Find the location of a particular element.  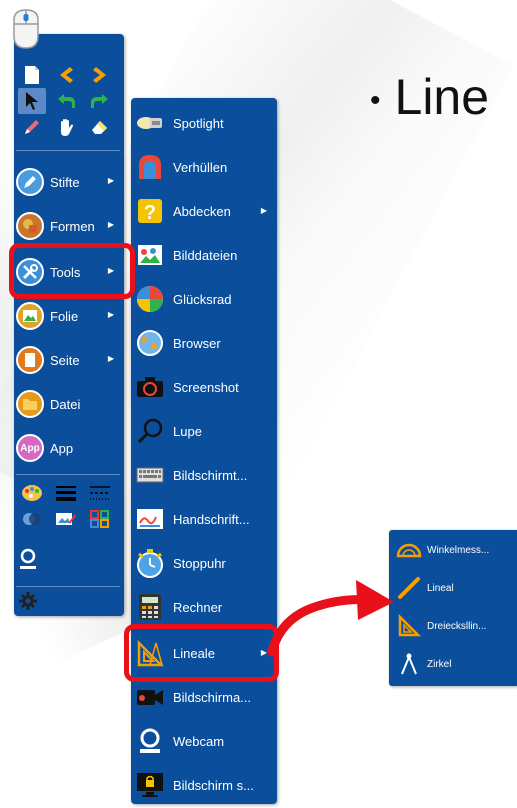

lineale-item-zirkel: Zirkel is located at coordinates (455, 664).